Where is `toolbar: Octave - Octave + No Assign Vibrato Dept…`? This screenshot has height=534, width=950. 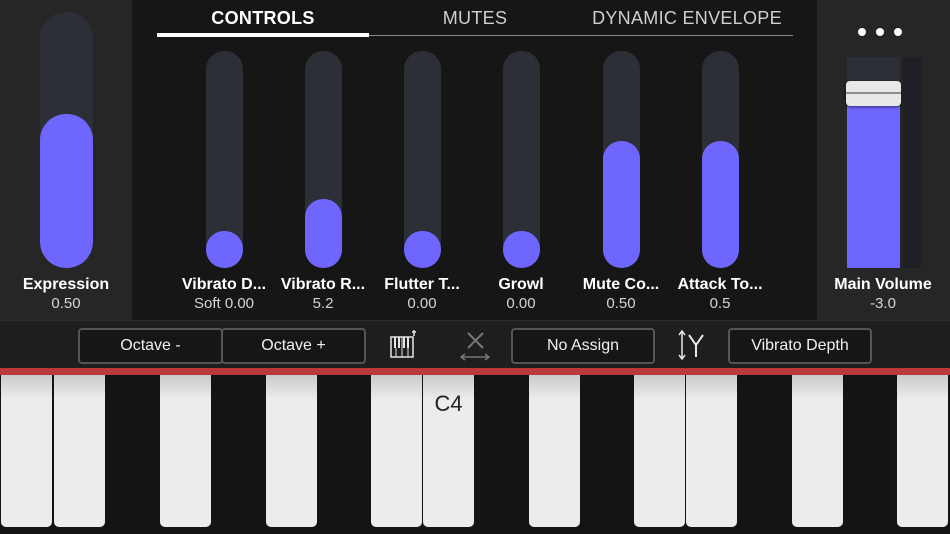
toolbar: Octave - Octave + No Assign Vibrato Dept… is located at coordinates (475, 344).